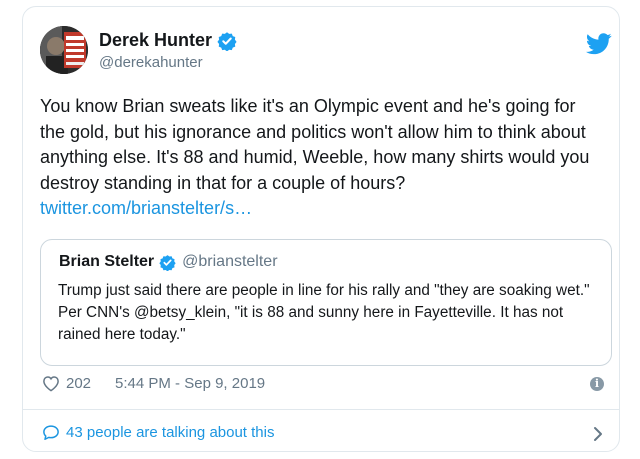  Describe the element at coordinates (107, 261) in the screenshot. I see `quoted-author-name: Brian Stelter` at that location.